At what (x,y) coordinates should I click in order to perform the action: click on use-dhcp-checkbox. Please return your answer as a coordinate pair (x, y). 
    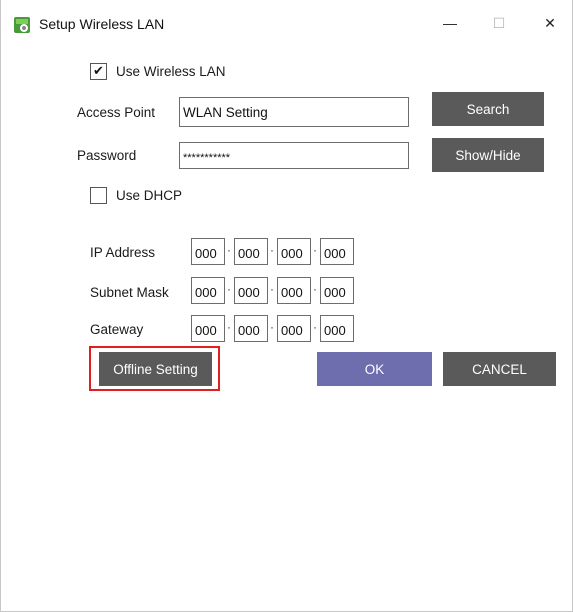
    Looking at the image, I should click on (98, 195).